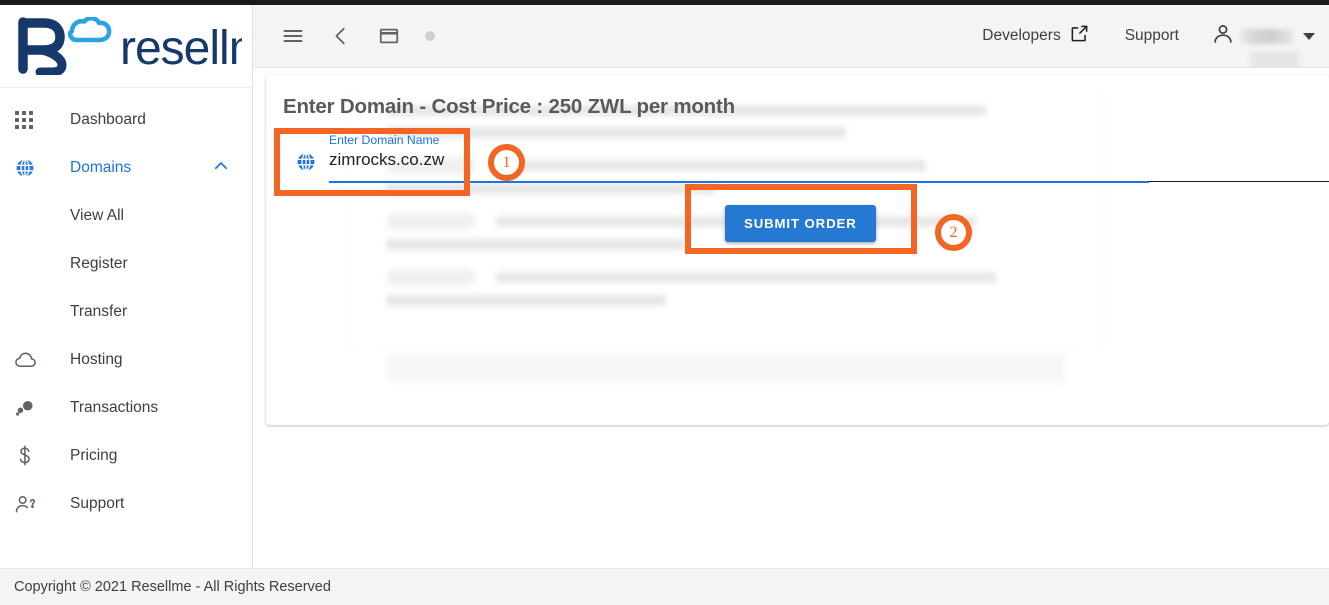  I want to click on dollar-icon, so click(33, 456).